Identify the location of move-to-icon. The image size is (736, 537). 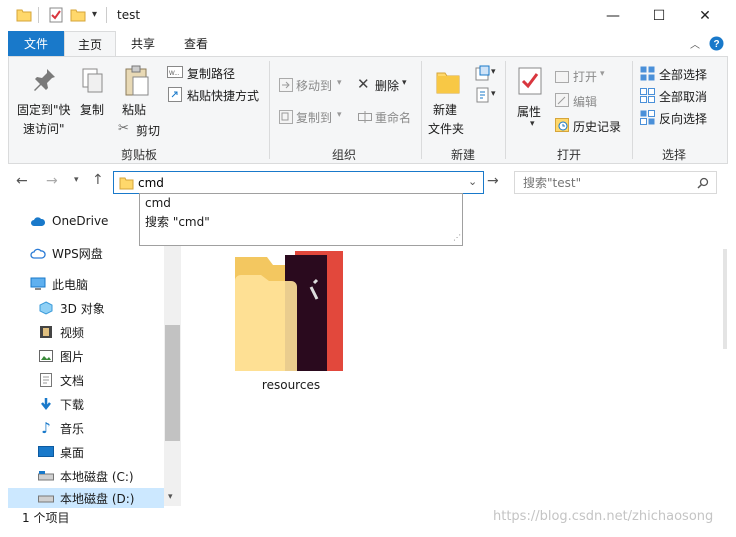
(286, 85).